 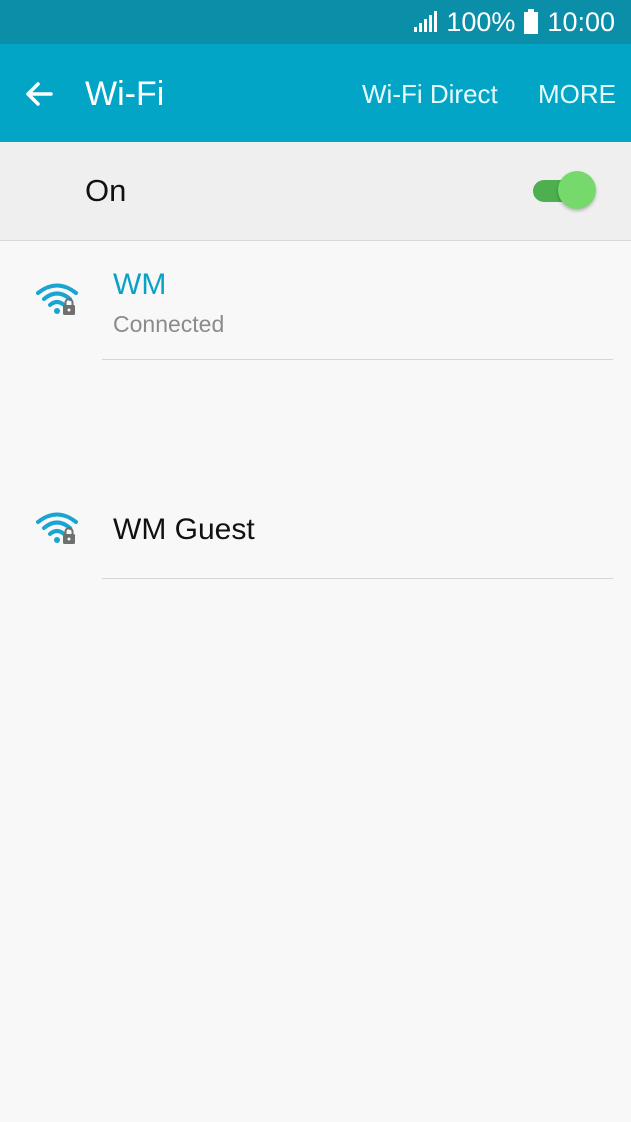 What do you see at coordinates (430, 94) in the screenshot?
I see `wifi-direct-button: Wi-Fi Direct` at bounding box center [430, 94].